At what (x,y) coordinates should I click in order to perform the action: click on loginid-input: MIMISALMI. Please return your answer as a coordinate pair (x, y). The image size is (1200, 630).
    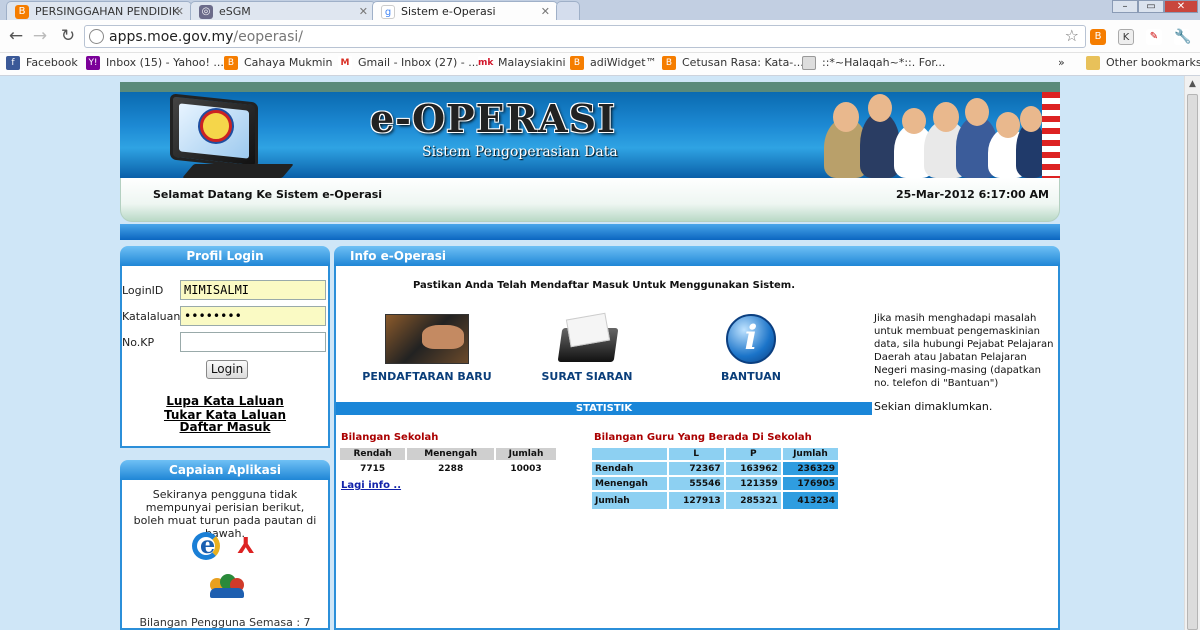
    Looking at the image, I should click on (253, 290).